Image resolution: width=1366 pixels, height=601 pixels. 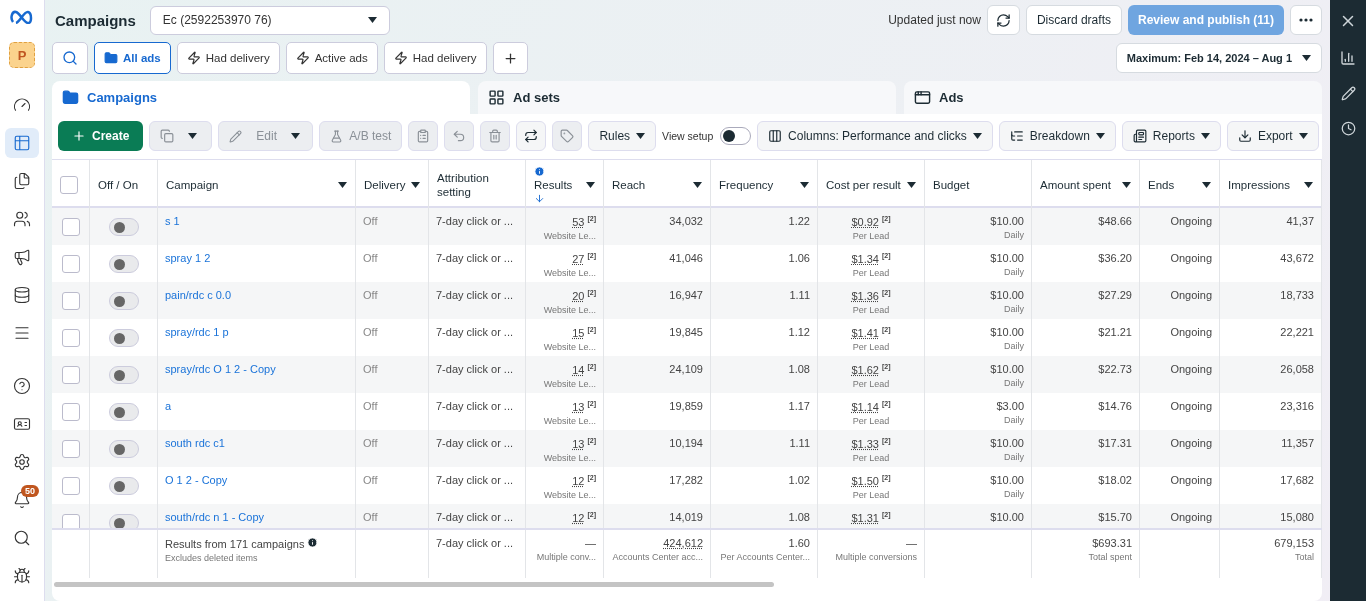 I want to click on campaign-link: a, so click(x=168, y=406).